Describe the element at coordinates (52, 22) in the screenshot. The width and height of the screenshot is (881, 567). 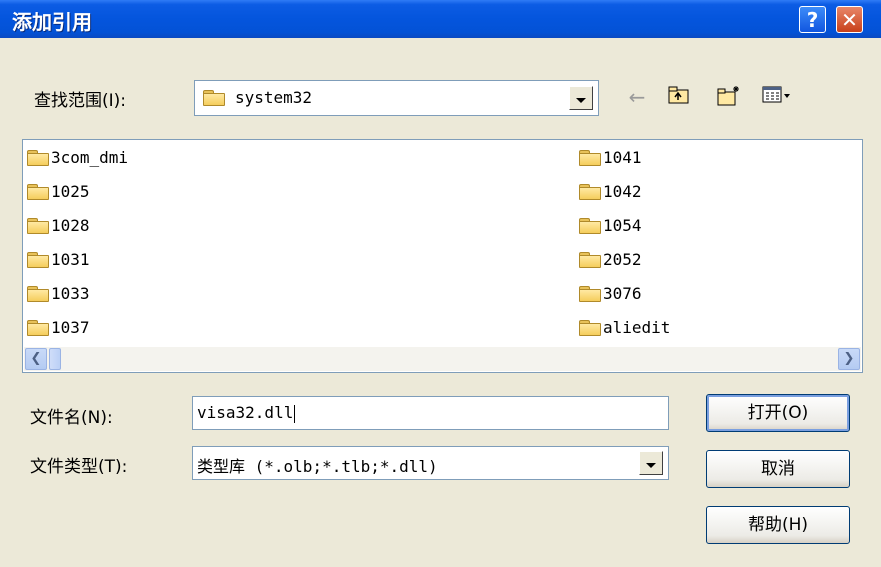
I see `window-title: 添加引用` at that location.